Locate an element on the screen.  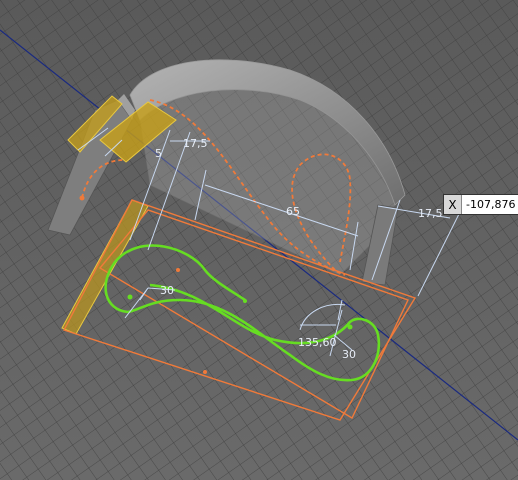
dimension-135: 135,60 is located at coordinates (317, 342).